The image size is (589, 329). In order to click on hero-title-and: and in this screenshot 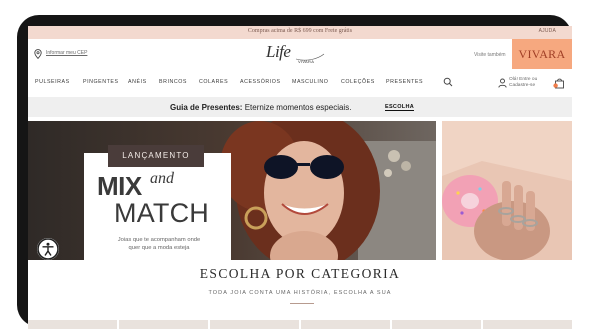, I will do `click(162, 178)`.